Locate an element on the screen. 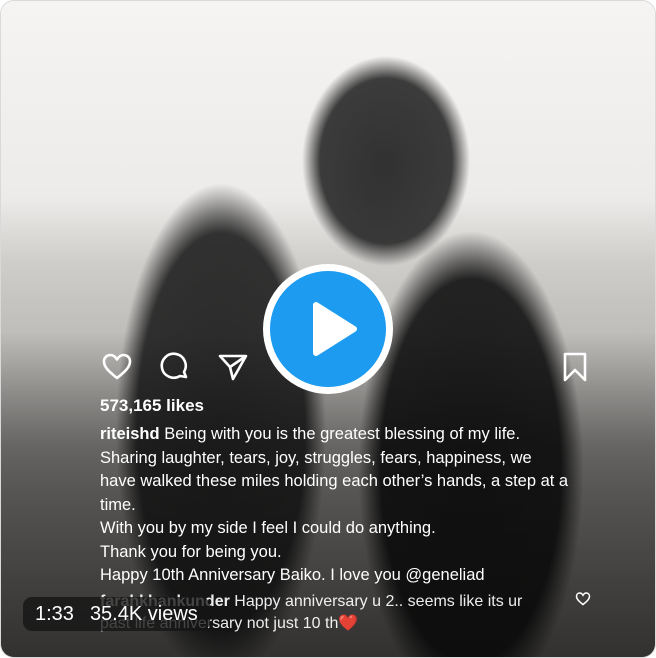  video-info-badge: 1:33 35.4K views is located at coordinates (116, 614).